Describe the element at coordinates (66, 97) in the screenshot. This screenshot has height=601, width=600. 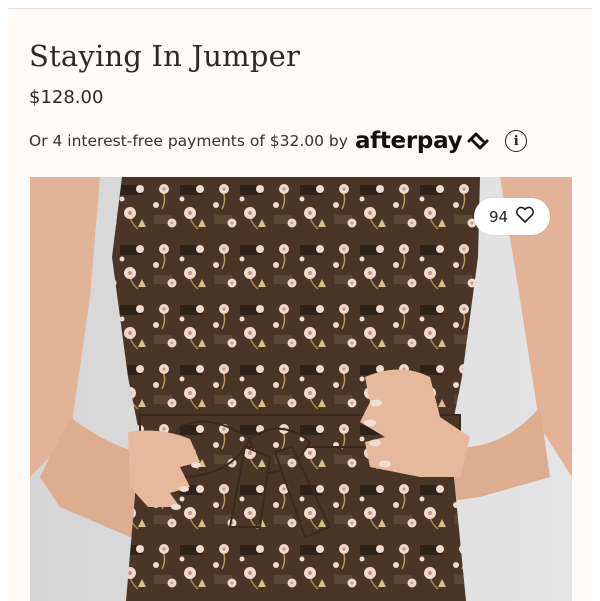
I see `product-price: $128.00` at that location.